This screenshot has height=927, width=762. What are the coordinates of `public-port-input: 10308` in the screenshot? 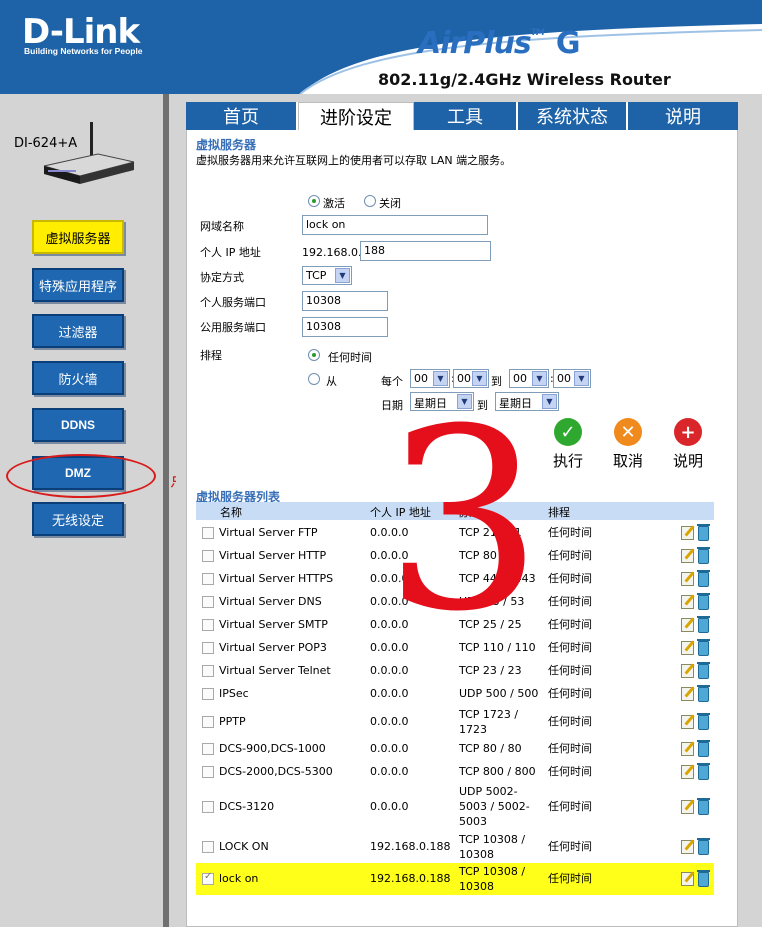 It's located at (345, 327).